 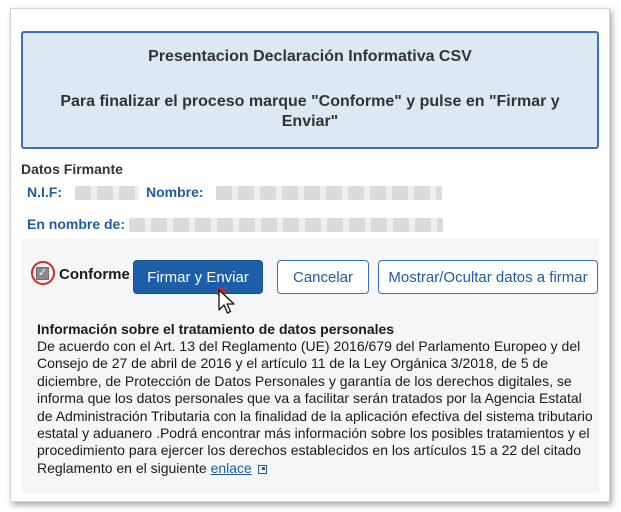 I want to click on enlace-link: enlace, so click(x=231, y=468).